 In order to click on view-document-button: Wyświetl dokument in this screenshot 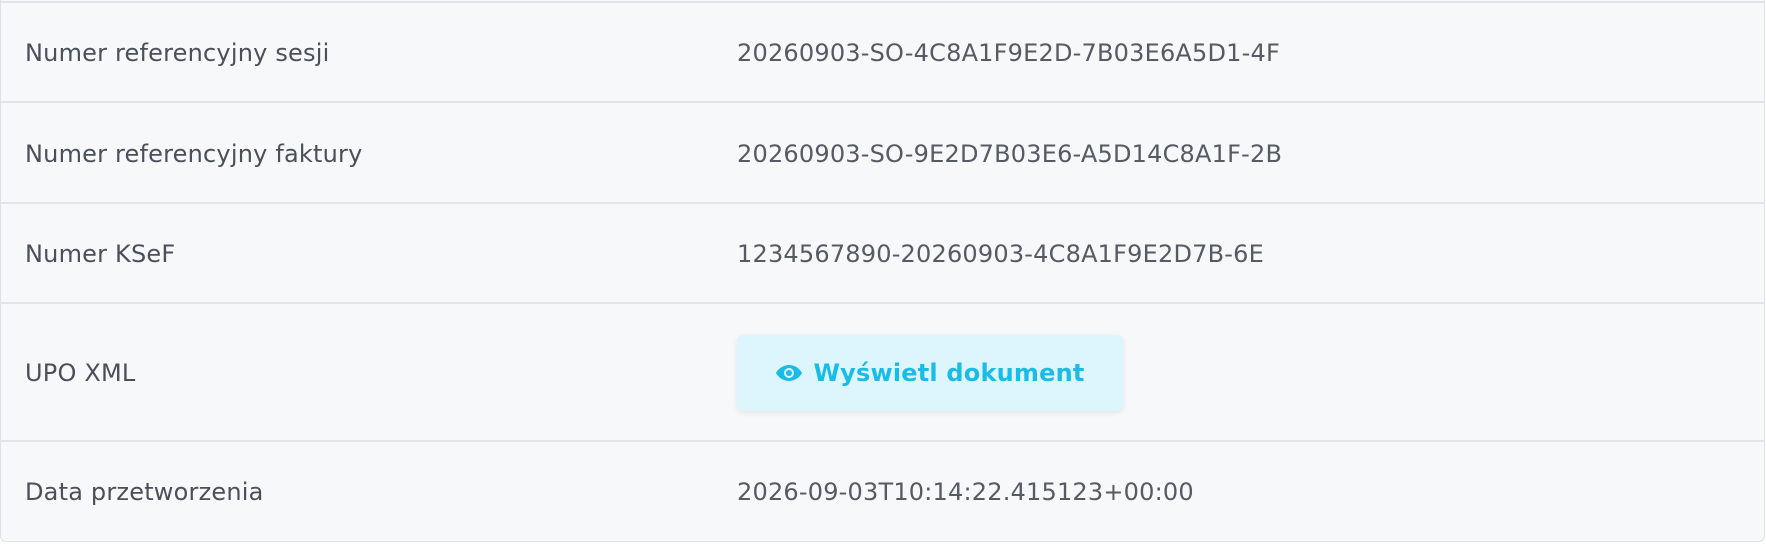, I will do `click(930, 372)`.